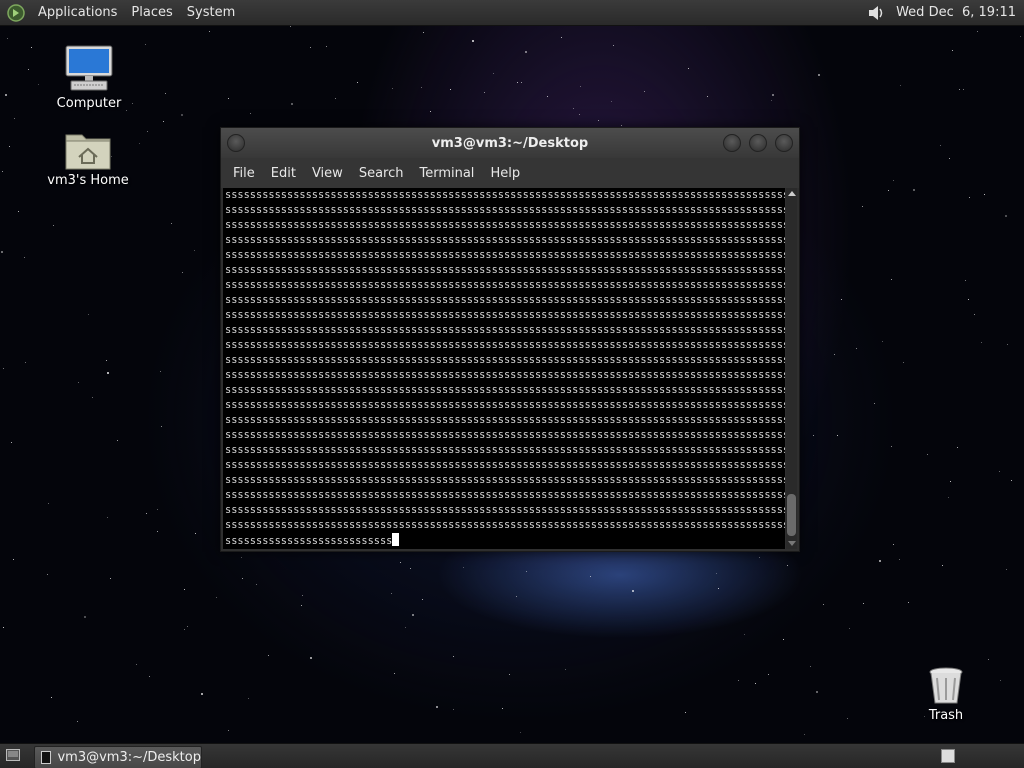 This screenshot has width=1024, height=768. Describe the element at coordinates (151, 12) in the screenshot. I see `places-menu: Places` at that location.